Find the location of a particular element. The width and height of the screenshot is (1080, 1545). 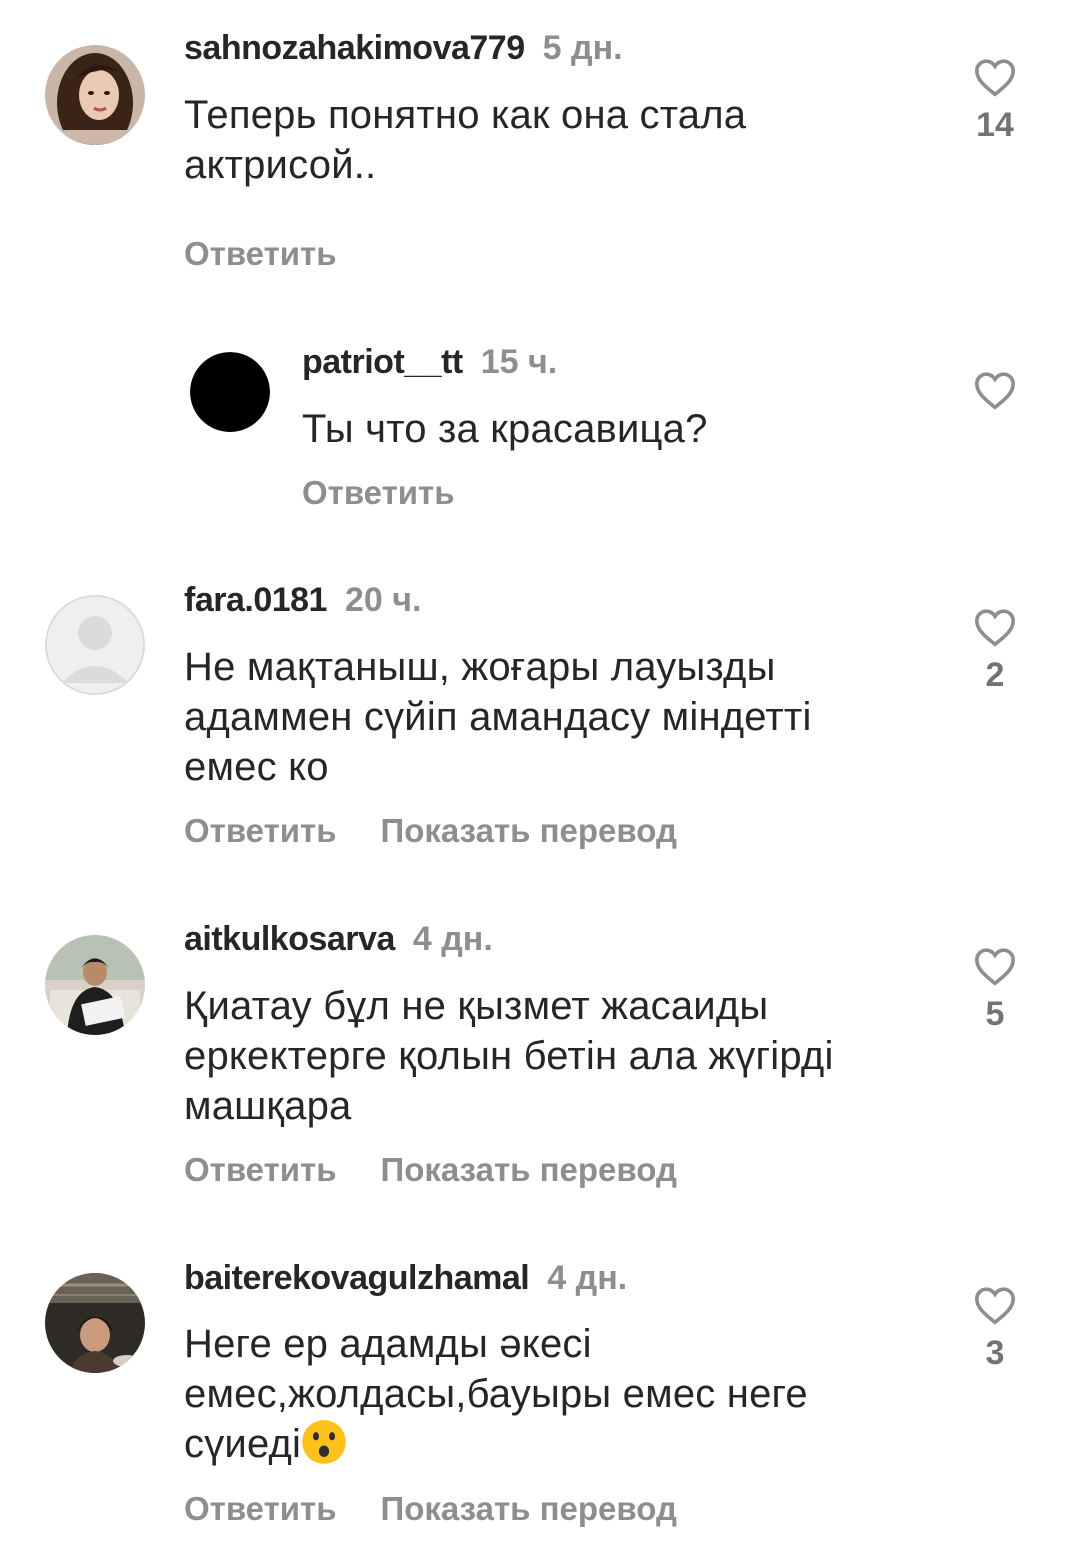

username: fara.0181 is located at coordinates (255, 600).